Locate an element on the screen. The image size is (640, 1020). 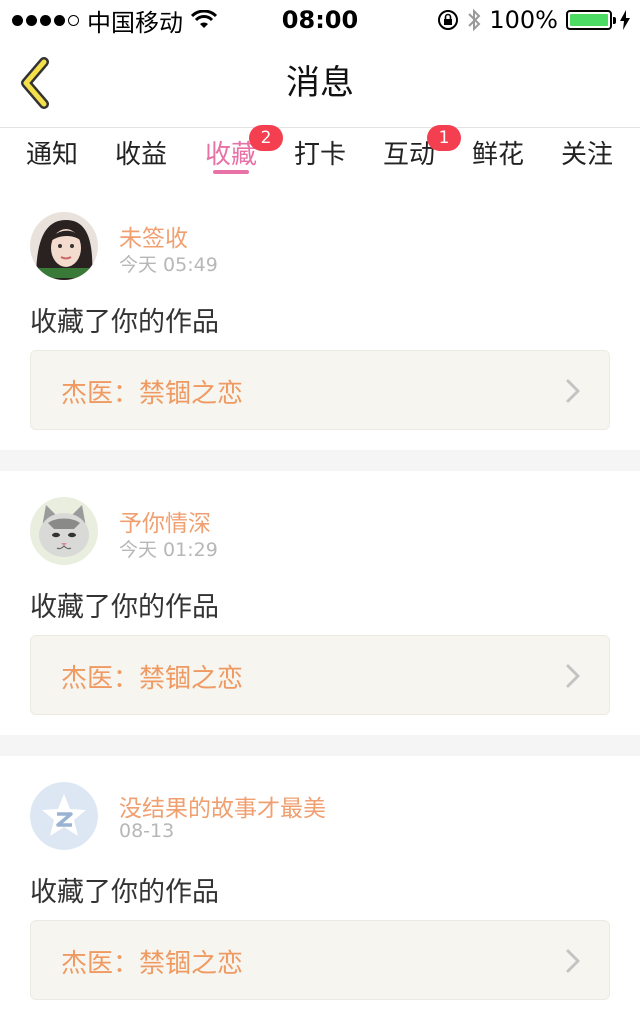
timestamp: 今天 05:49 is located at coordinates (168, 265).